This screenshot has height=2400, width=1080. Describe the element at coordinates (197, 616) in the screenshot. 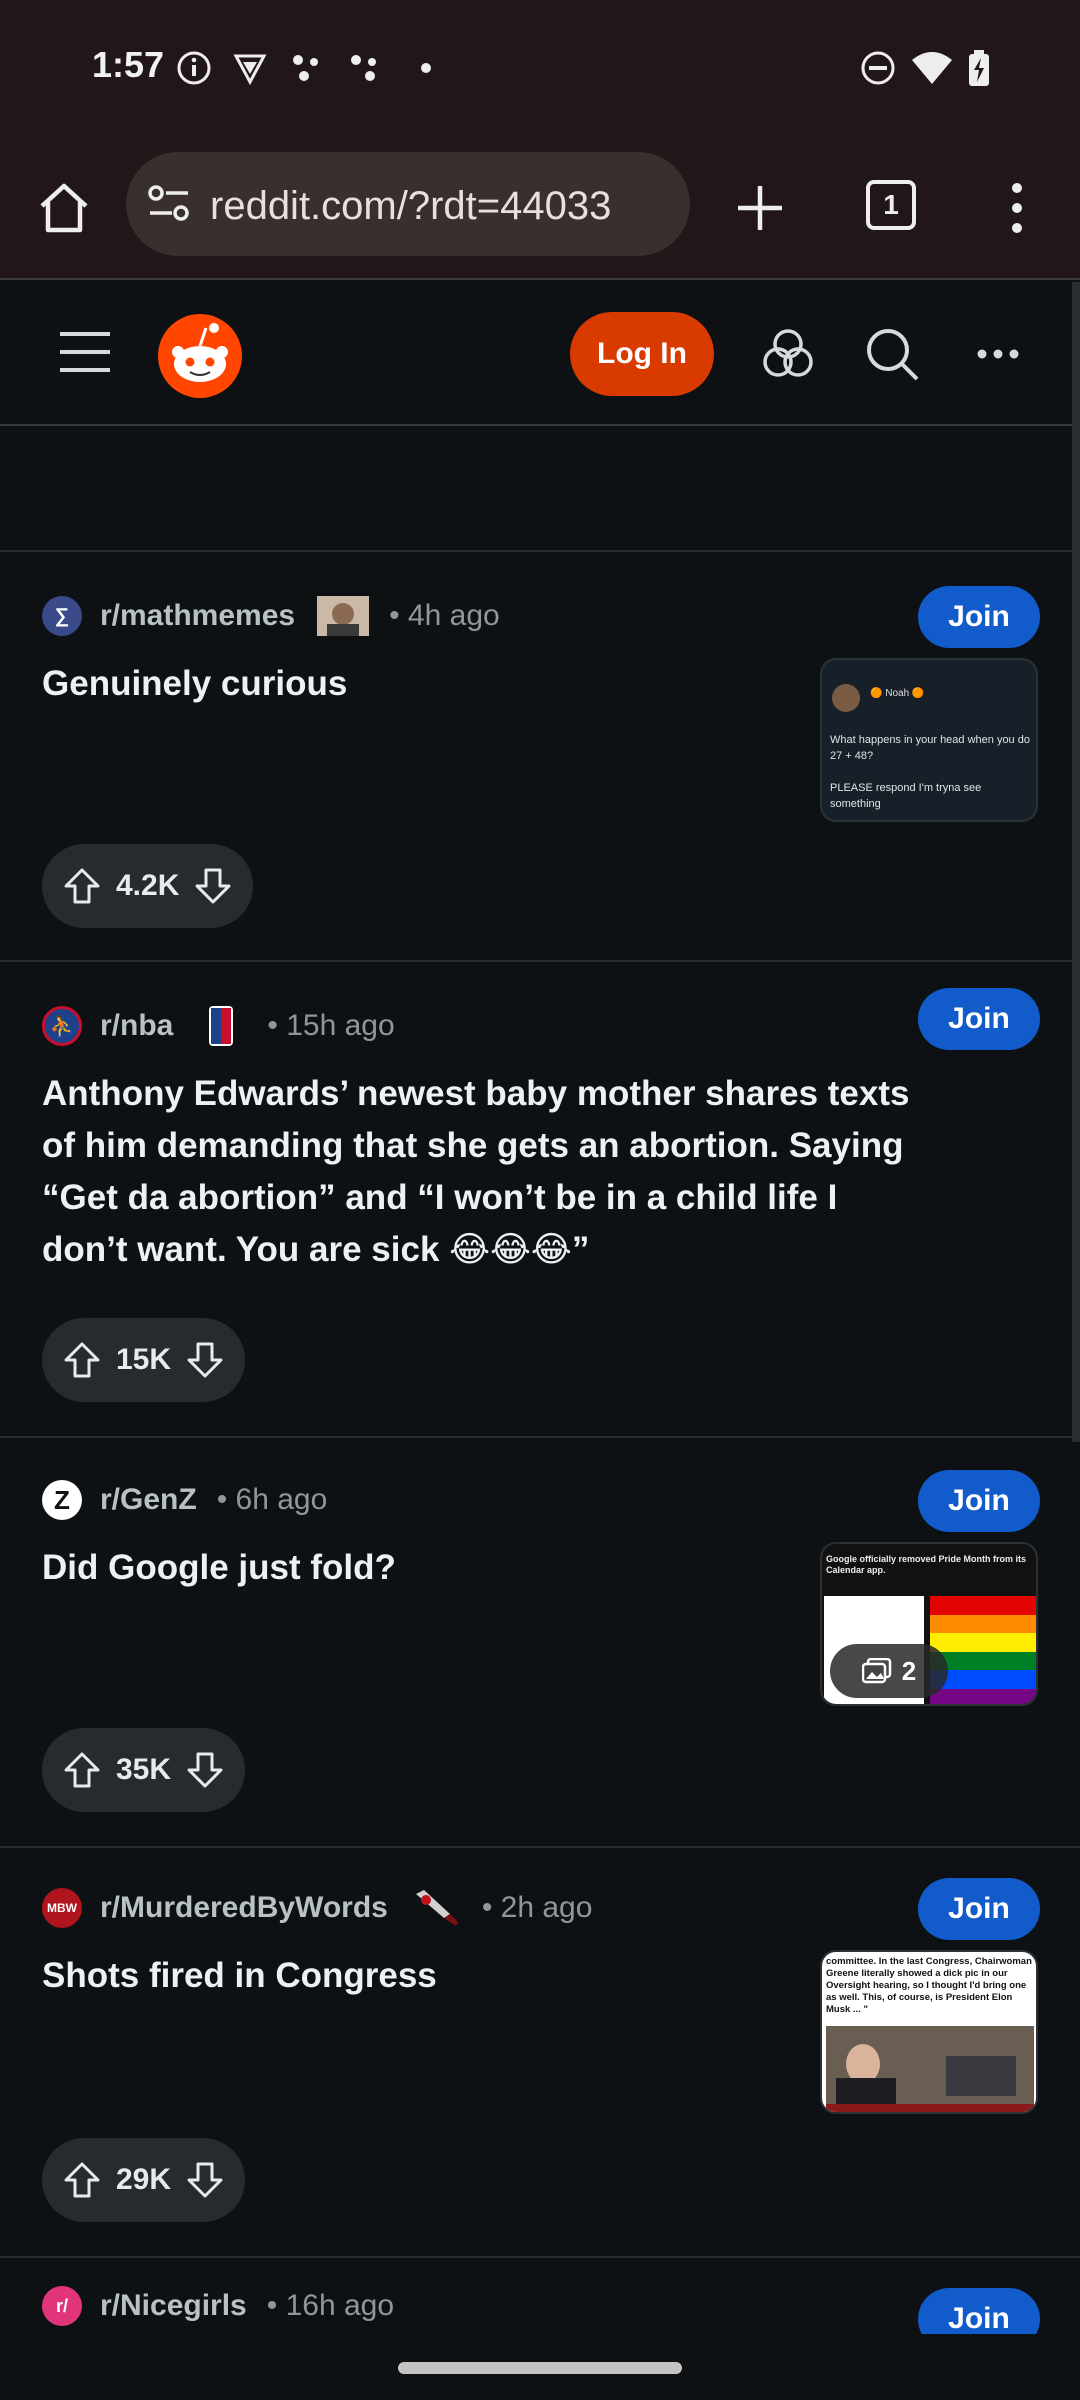

I see `subreddit-name: r/mathmemes` at that location.